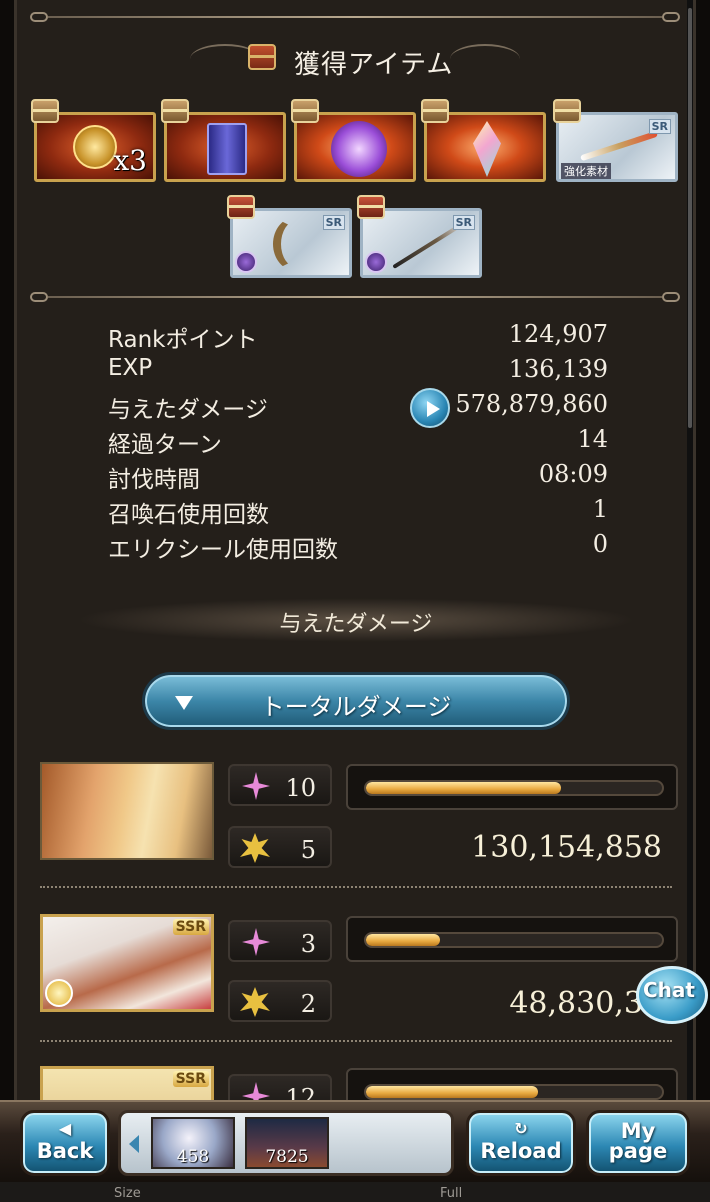 The image size is (710, 1202). I want to click on stat-label: エリクシール使用回数, so click(223, 550).